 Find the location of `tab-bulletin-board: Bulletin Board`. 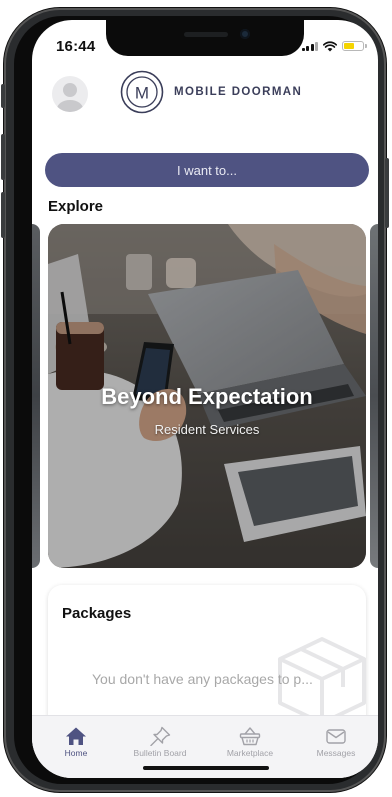

tab-bulletin-board: Bulletin Board is located at coordinates (160, 742).